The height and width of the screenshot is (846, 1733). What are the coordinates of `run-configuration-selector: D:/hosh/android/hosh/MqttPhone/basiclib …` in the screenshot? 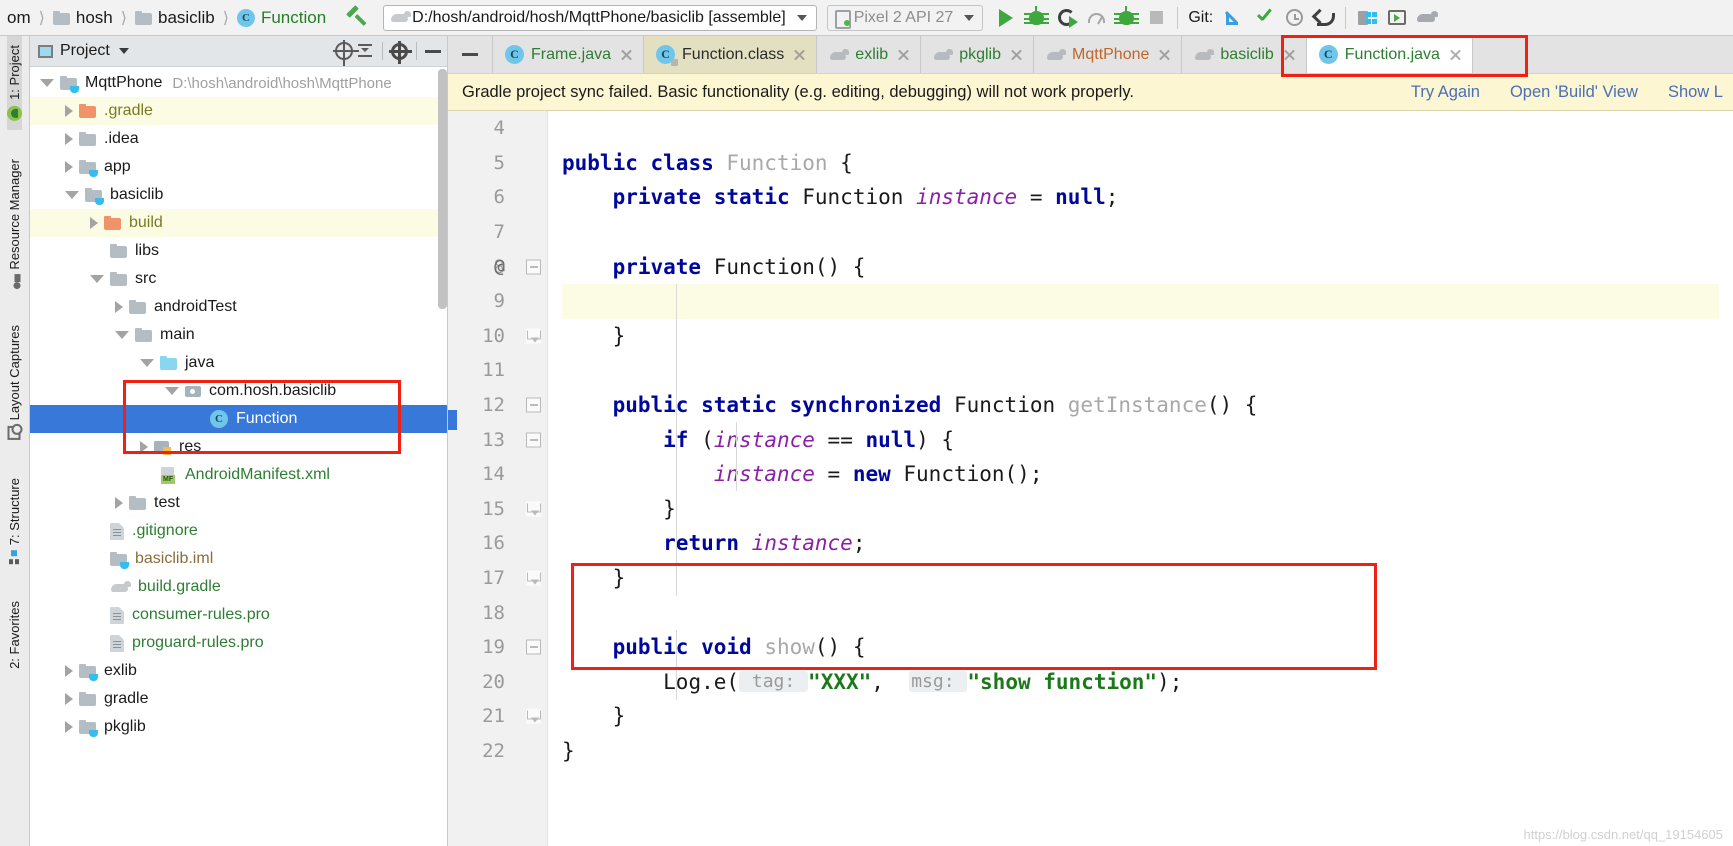 It's located at (600, 17).